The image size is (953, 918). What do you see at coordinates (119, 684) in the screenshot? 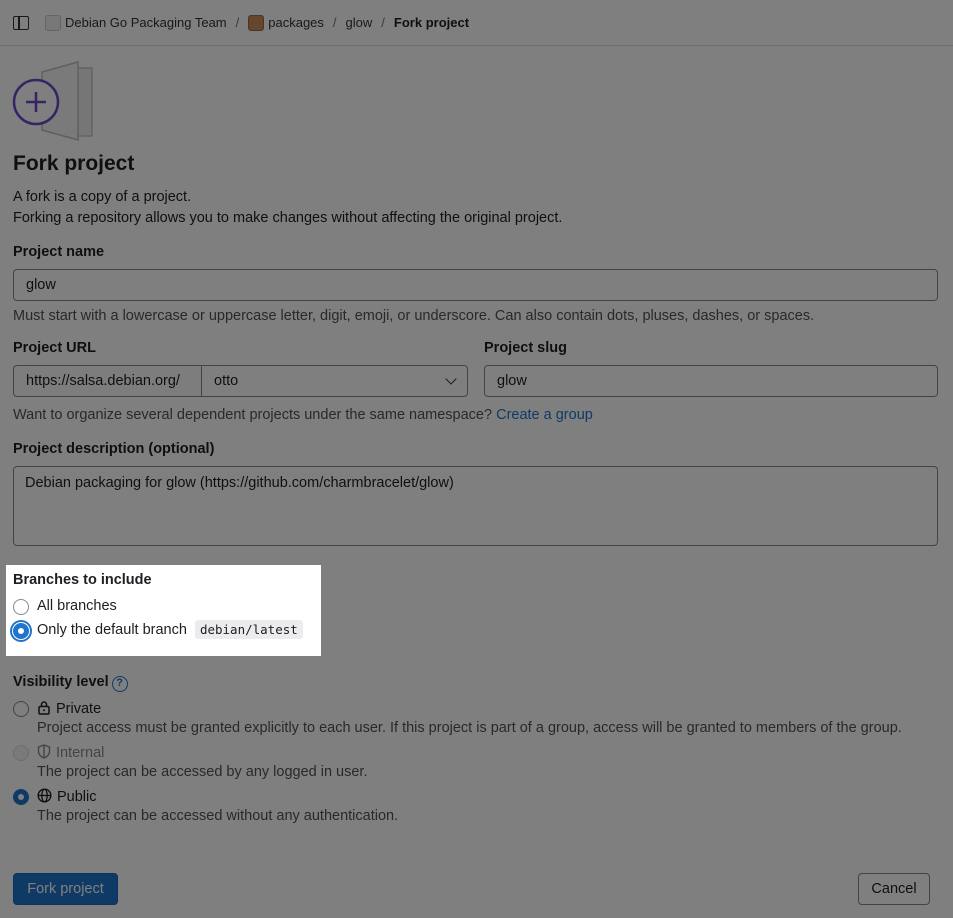
I see `question-icon: ?` at bounding box center [119, 684].